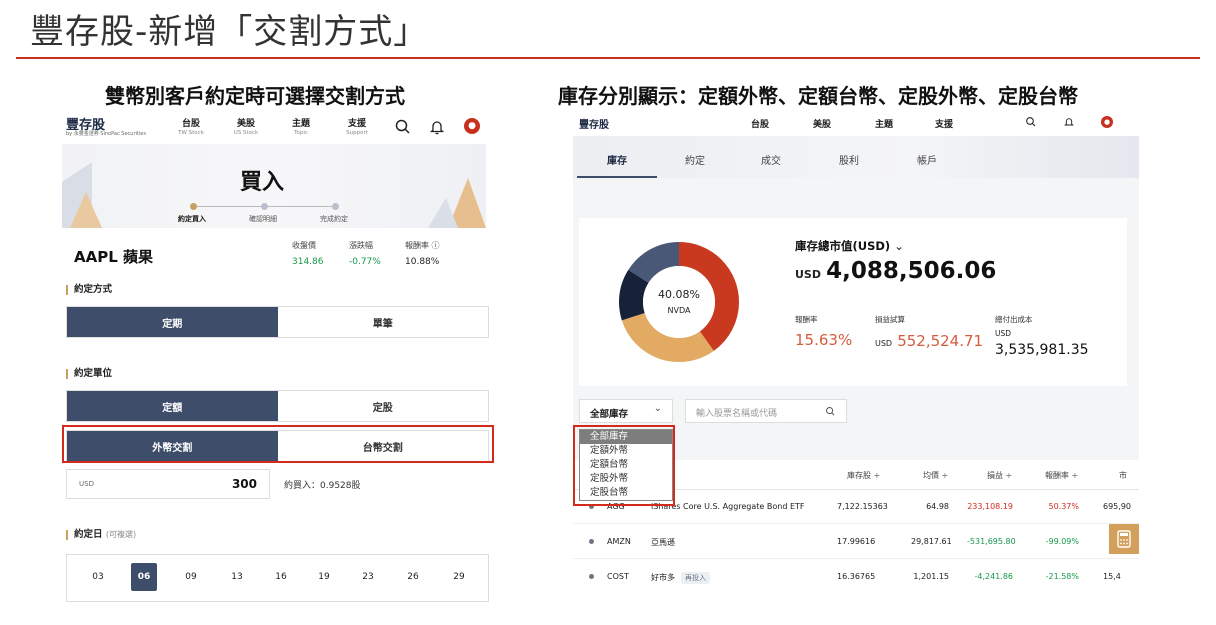  Describe the element at coordinates (1042, 350) in the screenshot. I see `kpi-value: 3,535,981.35` at that location.